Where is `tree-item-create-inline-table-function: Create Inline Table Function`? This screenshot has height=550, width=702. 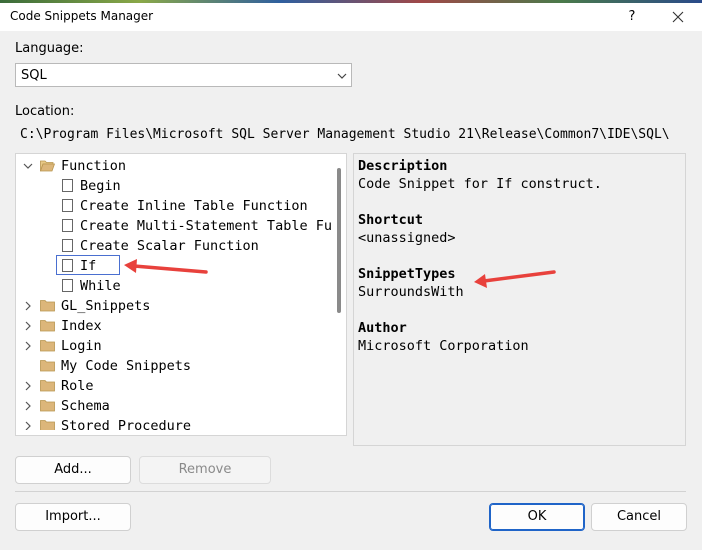 tree-item-create-inline-table-function: Create Inline Table Function is located at coordinates (174, 206).